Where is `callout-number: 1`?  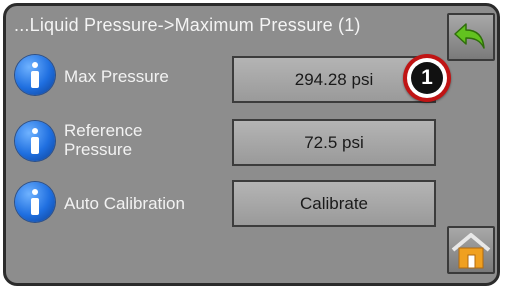
callout-number: 1 is located at coordinates (427, 78).